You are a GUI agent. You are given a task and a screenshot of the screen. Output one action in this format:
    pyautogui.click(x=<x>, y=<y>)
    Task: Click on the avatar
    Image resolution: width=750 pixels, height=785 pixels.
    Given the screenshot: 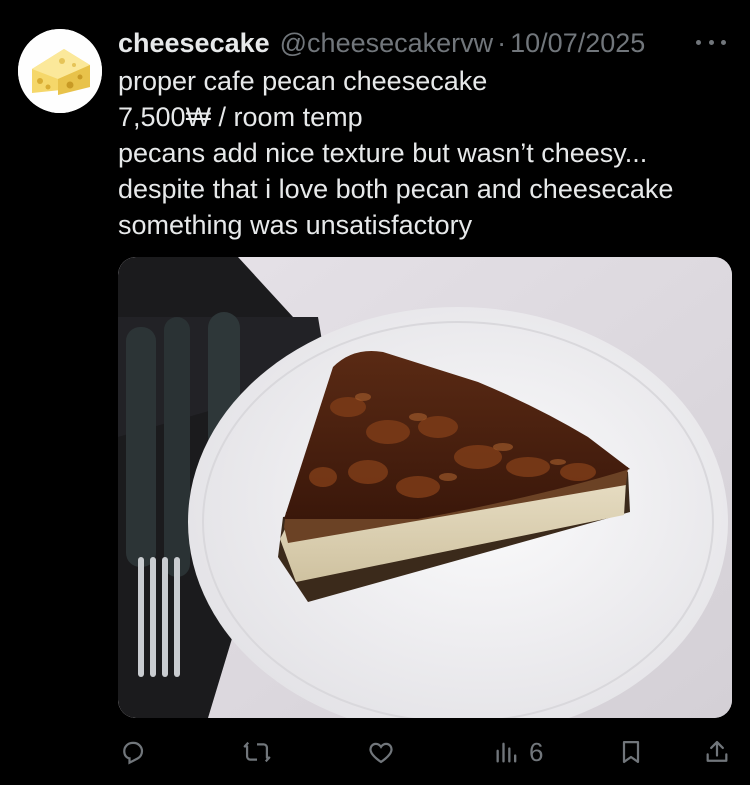 What is the action you would take?
    pyautogui.click(x=60, y=71)
    